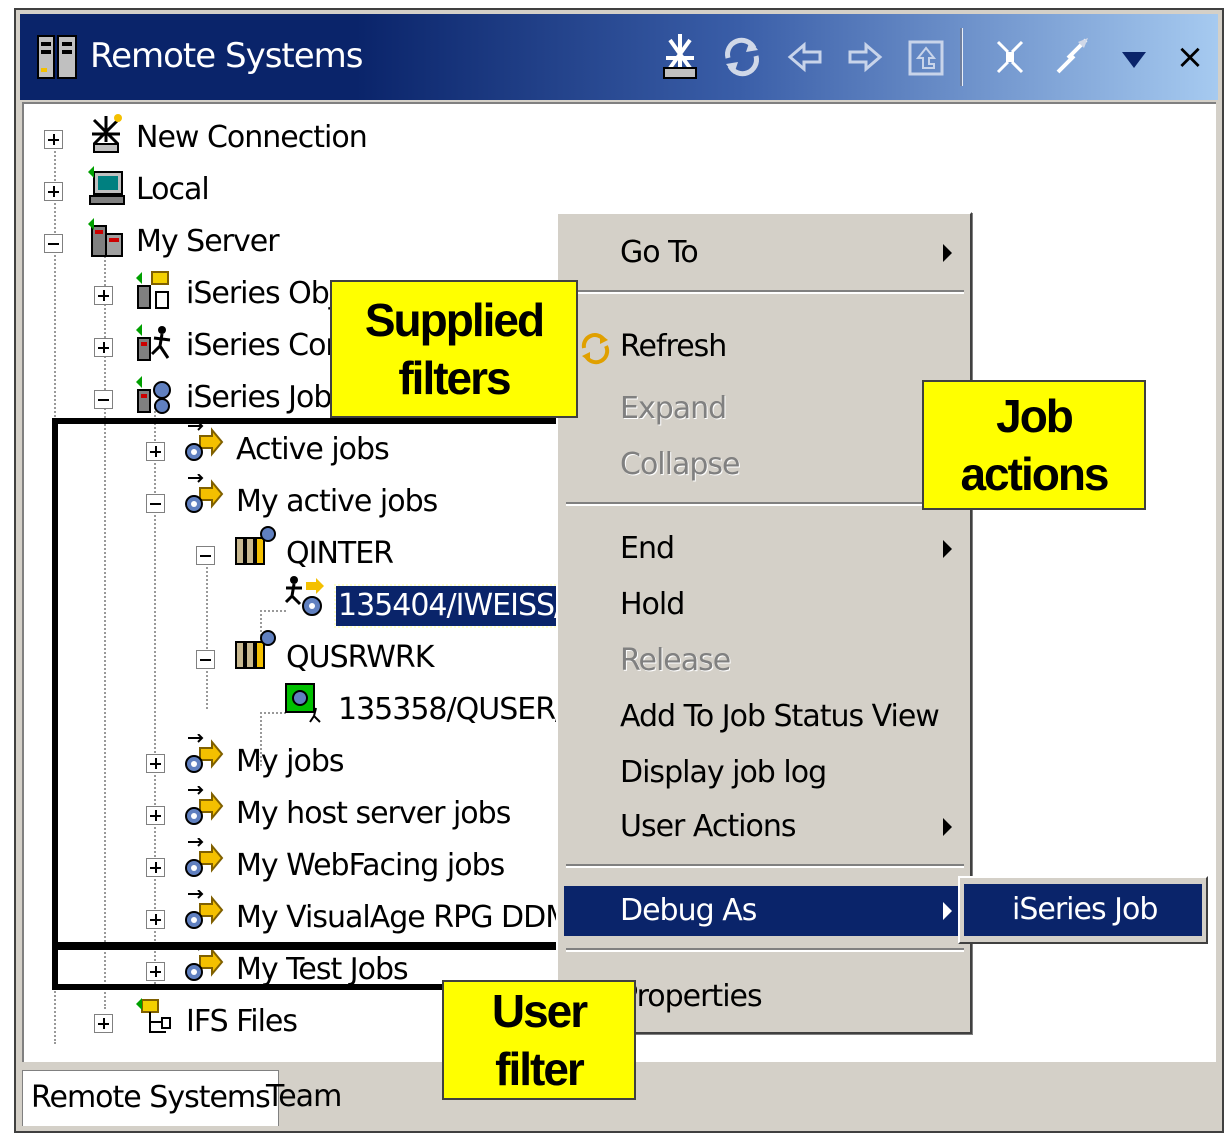 Image resolution: width=1224 pixels, height=1133 pixels. What do you see at coordinates (765, 827) in the screenshot?
I see `menu-item-user-actions: User Actions` at bounding box center [765, 827].